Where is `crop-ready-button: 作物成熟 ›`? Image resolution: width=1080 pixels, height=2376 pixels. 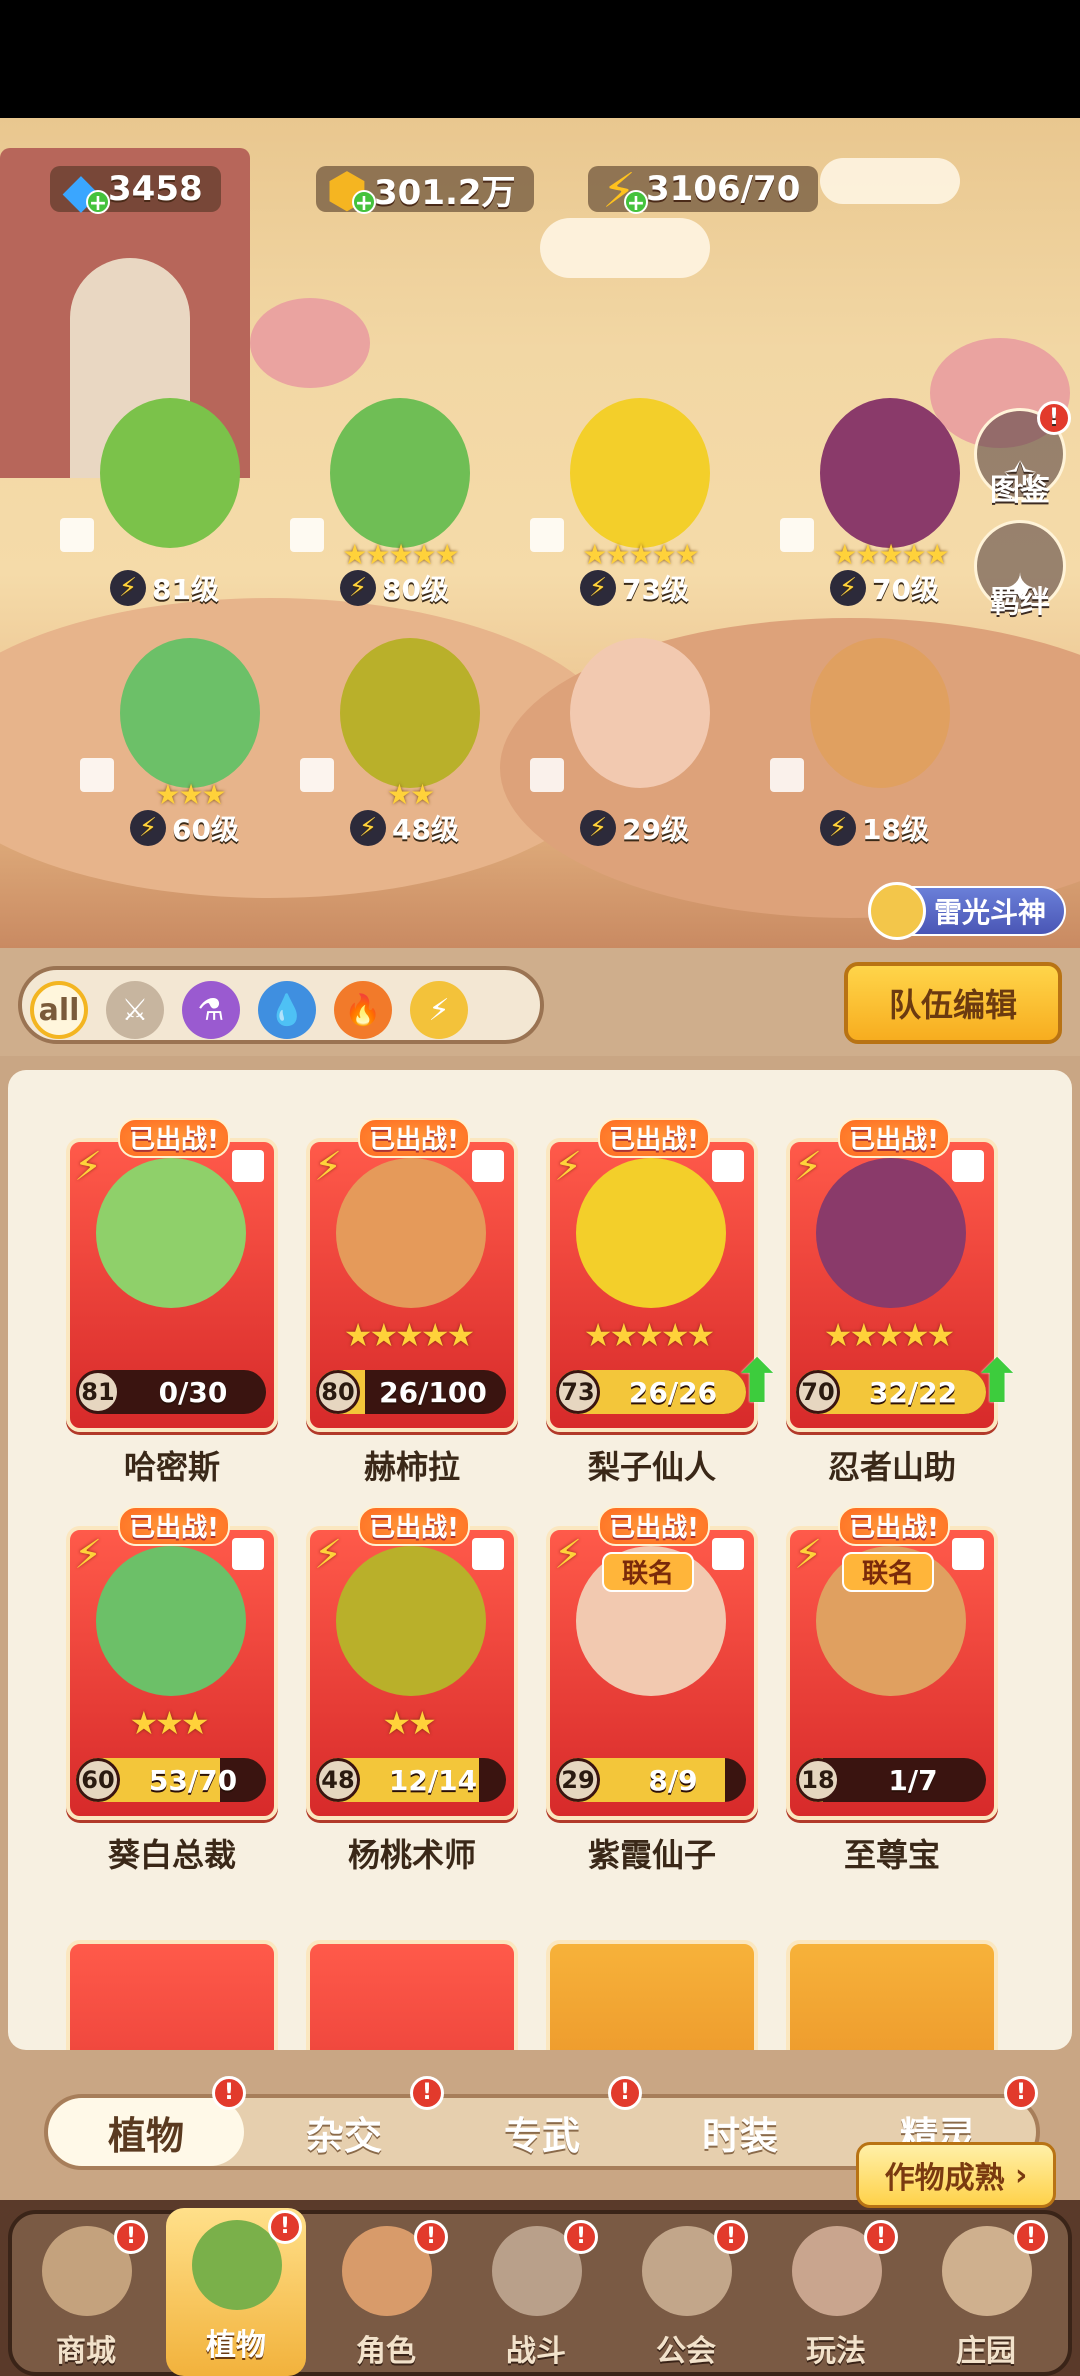 crop-ready-button: 作物成熟 › is located at coordinates (956, 2175).